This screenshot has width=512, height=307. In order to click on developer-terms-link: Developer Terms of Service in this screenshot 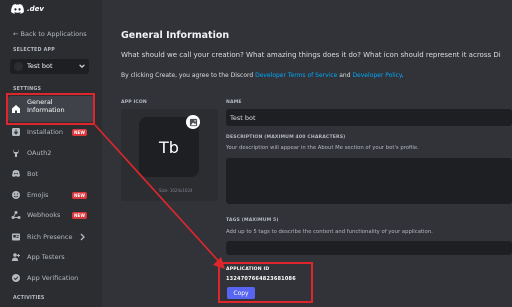, I will do `click(296, 75)`.